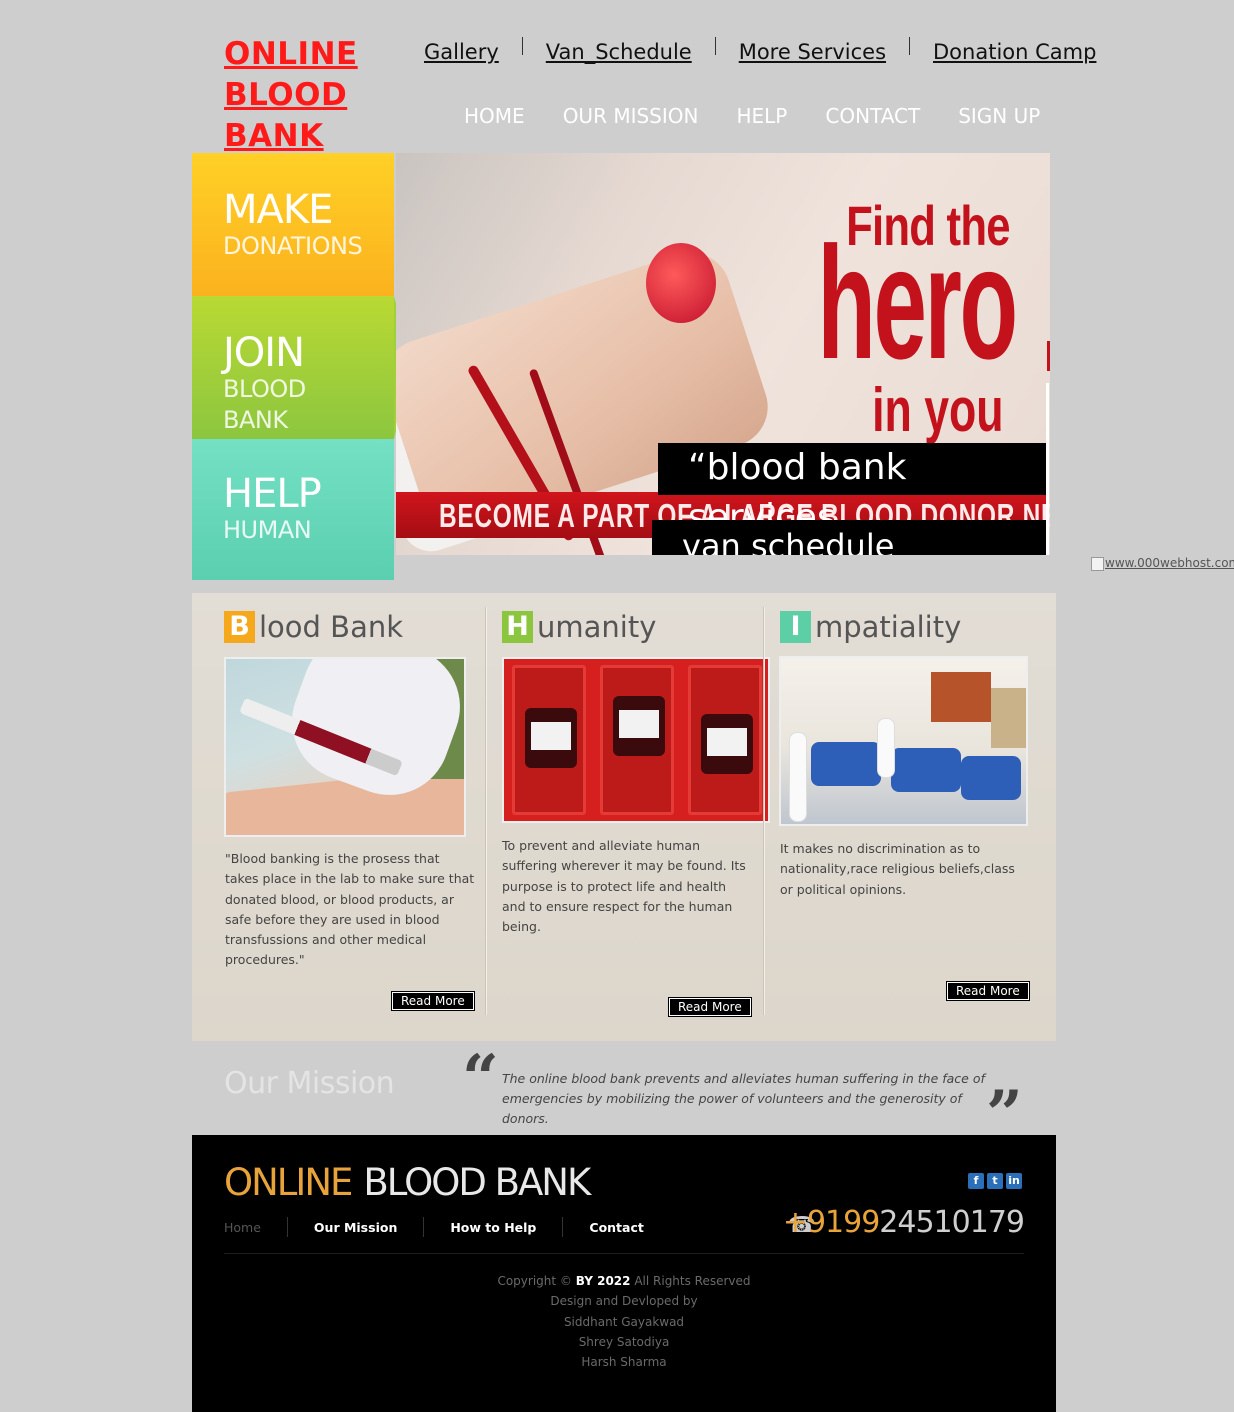  What do you see at coordinates (903, 741) in the screenshot?
I see `donation-hall-photo` at bounding box center [903, 741].